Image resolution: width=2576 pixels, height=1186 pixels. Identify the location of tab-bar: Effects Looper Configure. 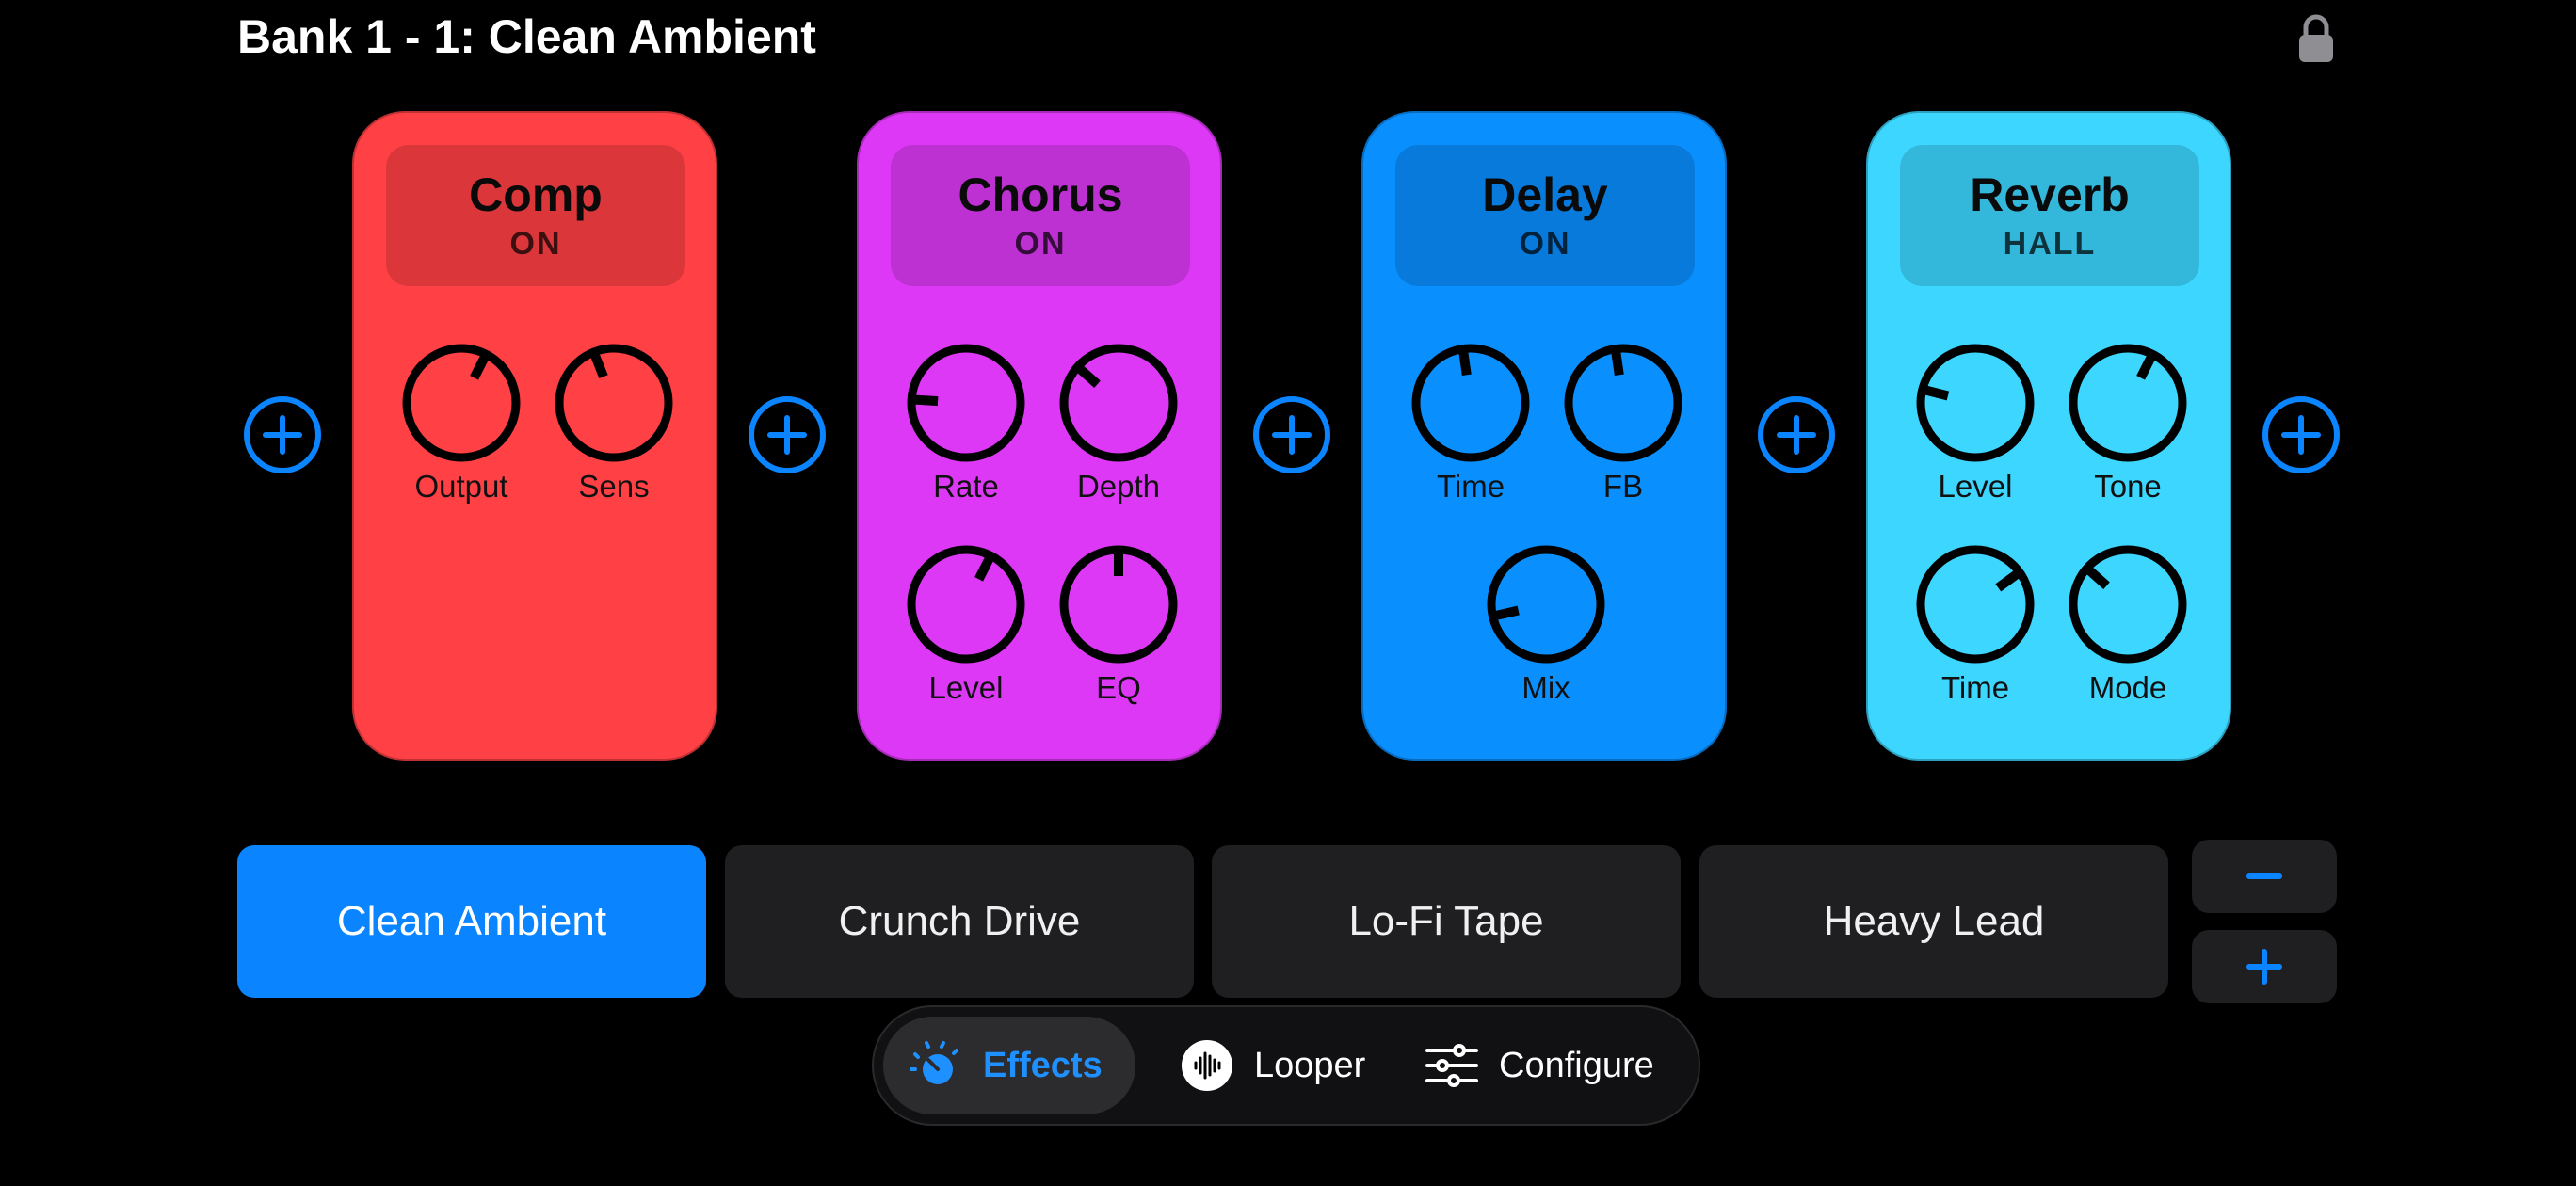
(1286, 1065).